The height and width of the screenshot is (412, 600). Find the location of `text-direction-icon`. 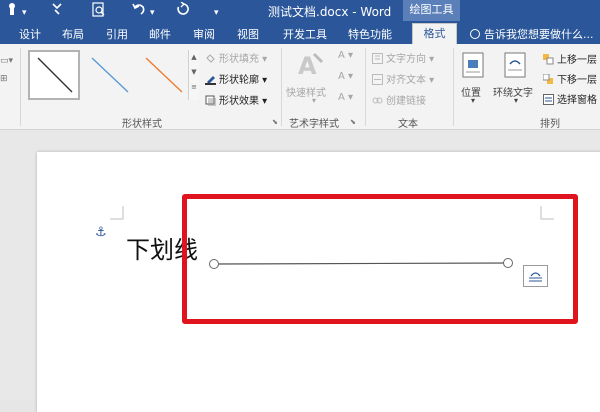

text-direction-icon is located at coordinates (377, 58).